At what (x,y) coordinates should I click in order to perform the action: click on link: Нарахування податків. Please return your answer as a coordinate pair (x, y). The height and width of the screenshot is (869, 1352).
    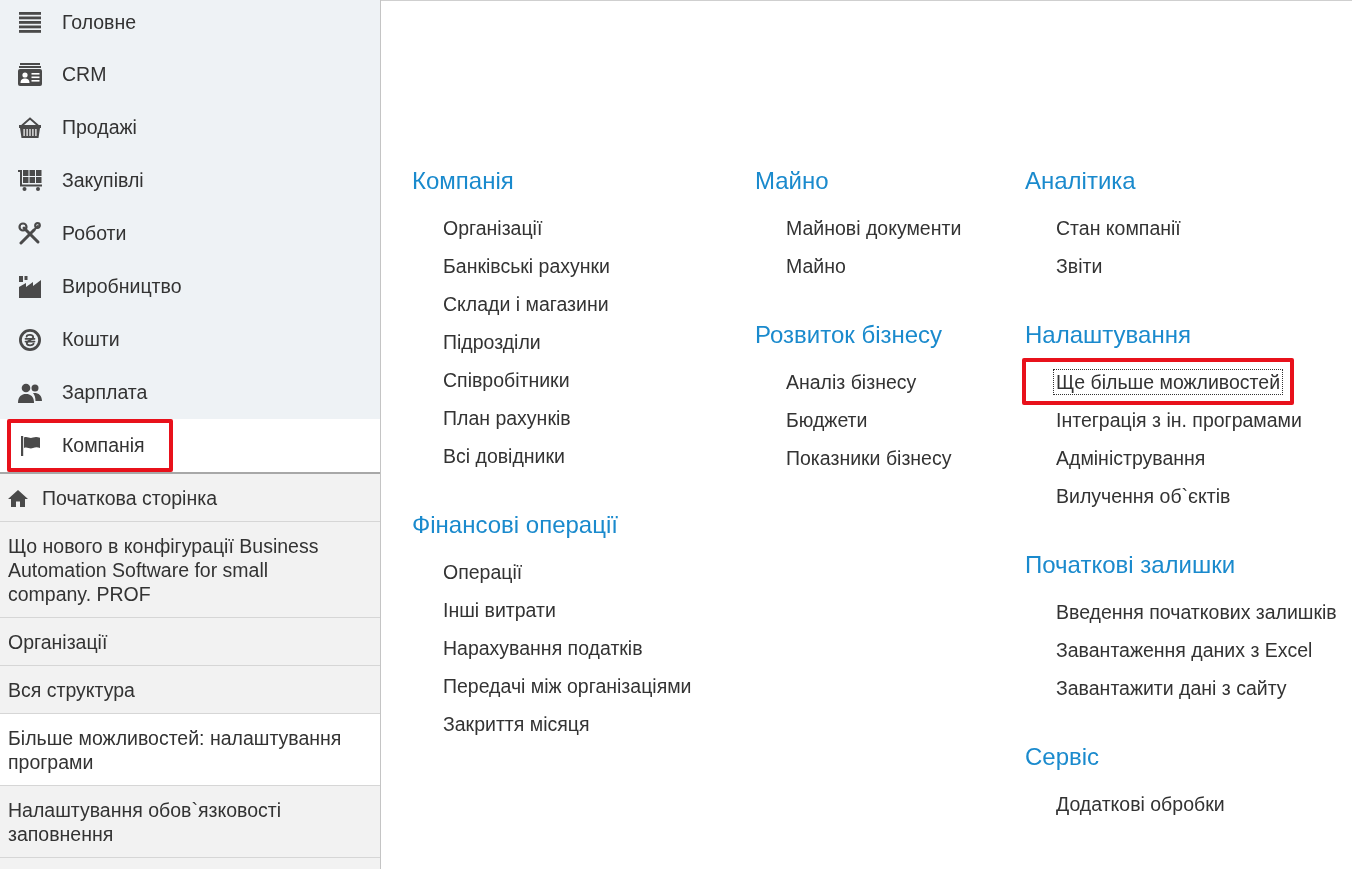
    Looking at the image, I should click on (543, 648).